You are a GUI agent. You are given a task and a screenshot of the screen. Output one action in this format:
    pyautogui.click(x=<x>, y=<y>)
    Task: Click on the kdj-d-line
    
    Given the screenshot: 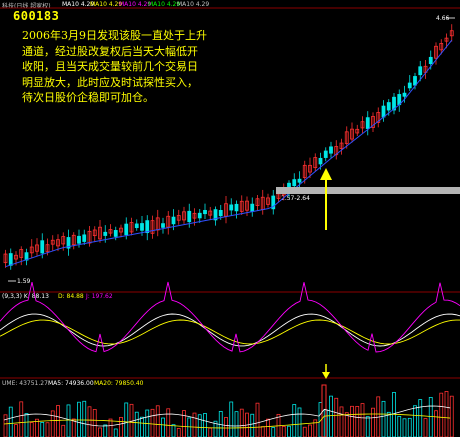 What is the action you would take?
    pyautogui.click(x=230, y=332)
    